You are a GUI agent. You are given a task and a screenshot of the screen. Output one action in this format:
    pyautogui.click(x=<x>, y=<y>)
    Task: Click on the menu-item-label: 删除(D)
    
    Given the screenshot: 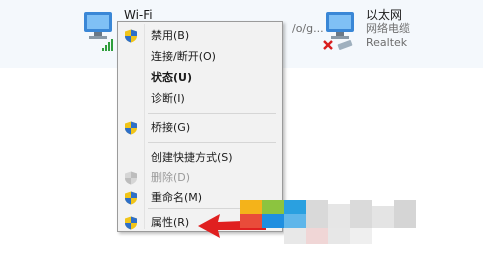 What is the action you would take?
    pyautogui.click(x=171, y=177)
    